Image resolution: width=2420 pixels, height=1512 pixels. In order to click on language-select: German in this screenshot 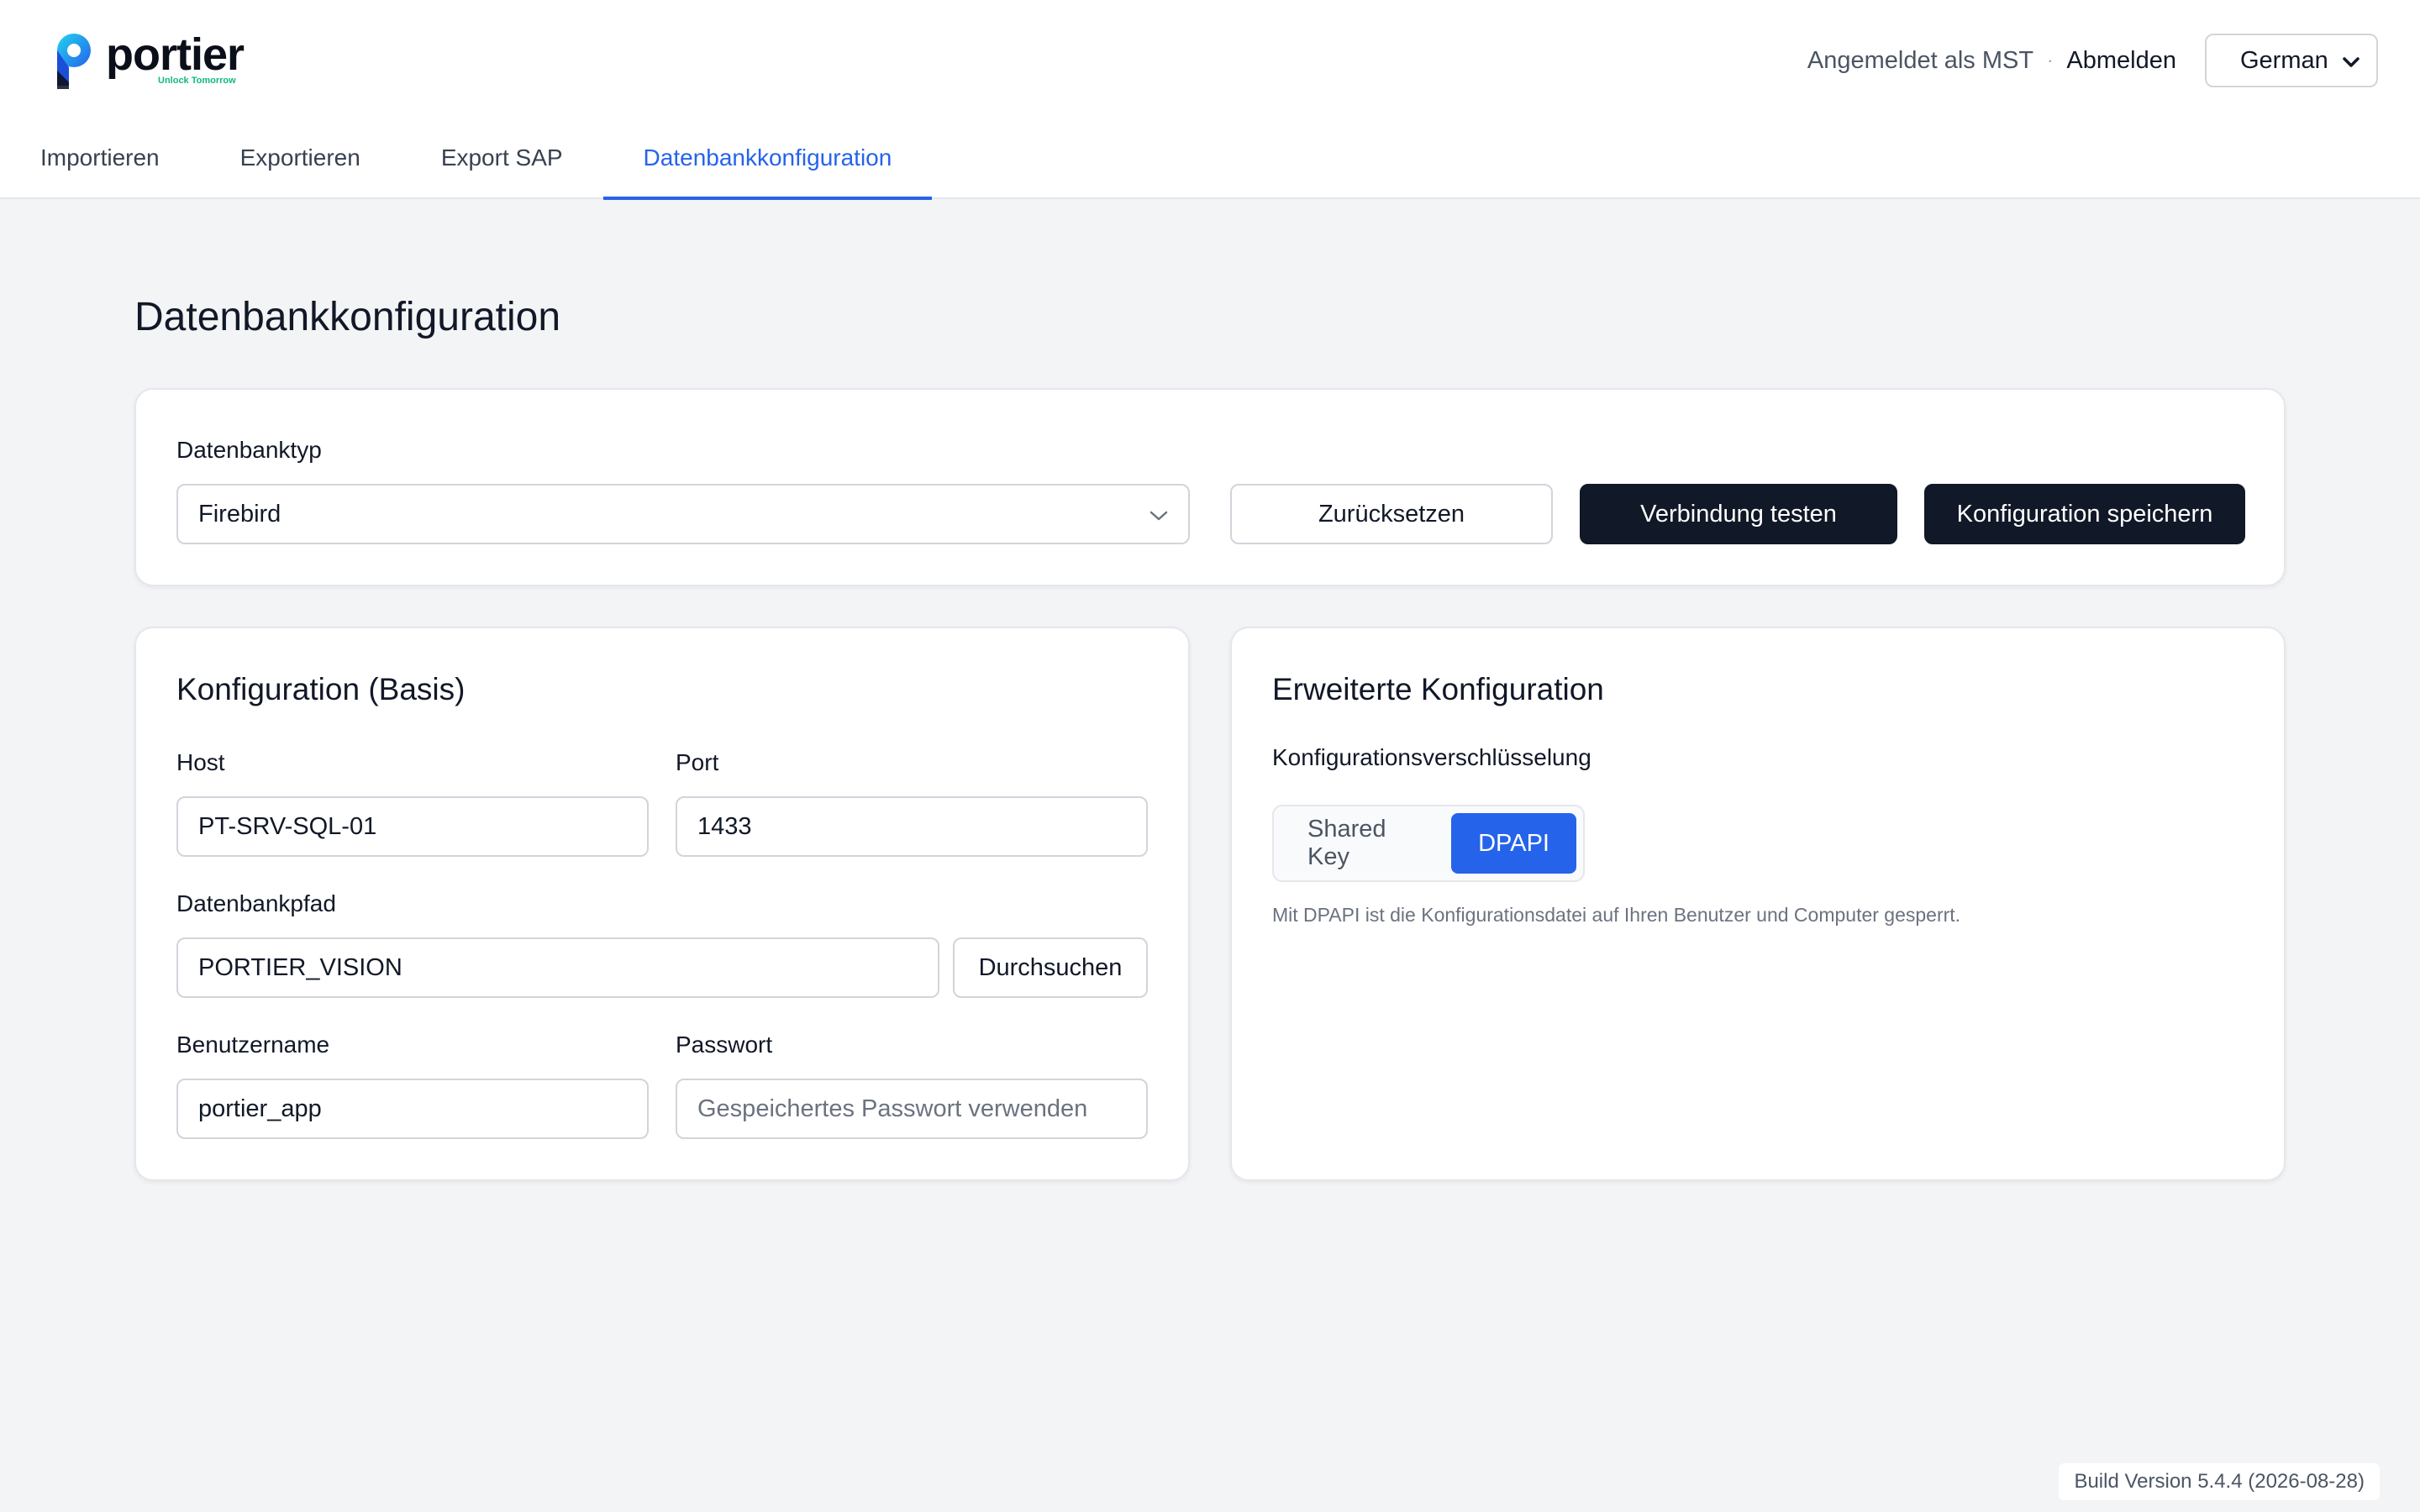, I will do `click(2291, 60)`.